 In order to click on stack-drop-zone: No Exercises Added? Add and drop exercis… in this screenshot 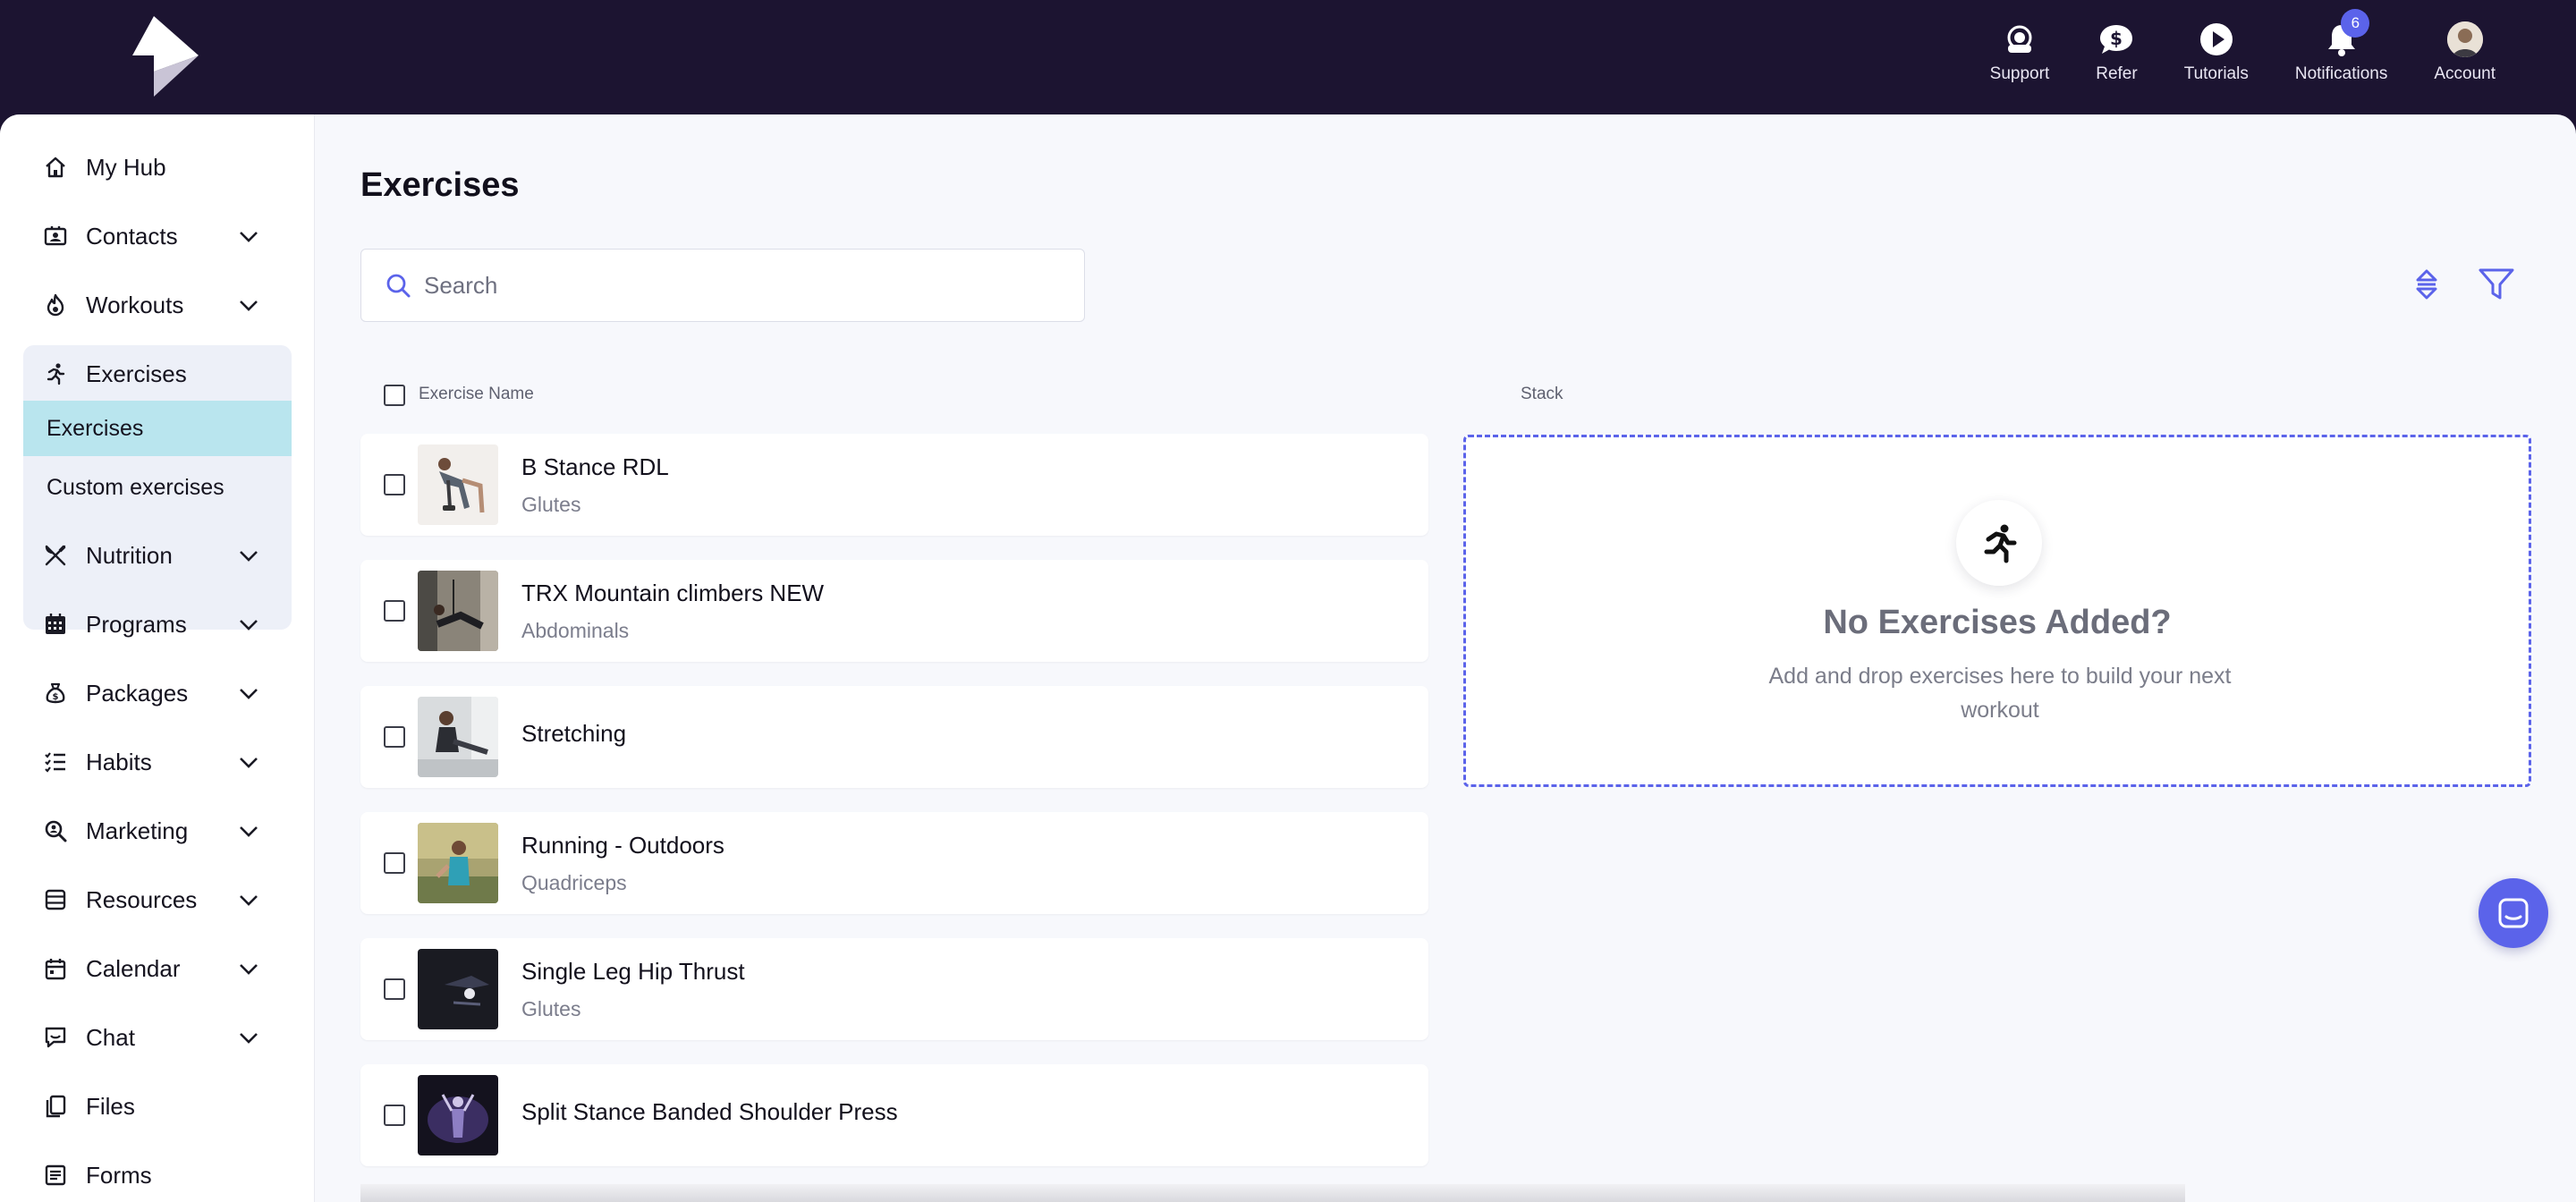, I will do `click(1997, 611)`.